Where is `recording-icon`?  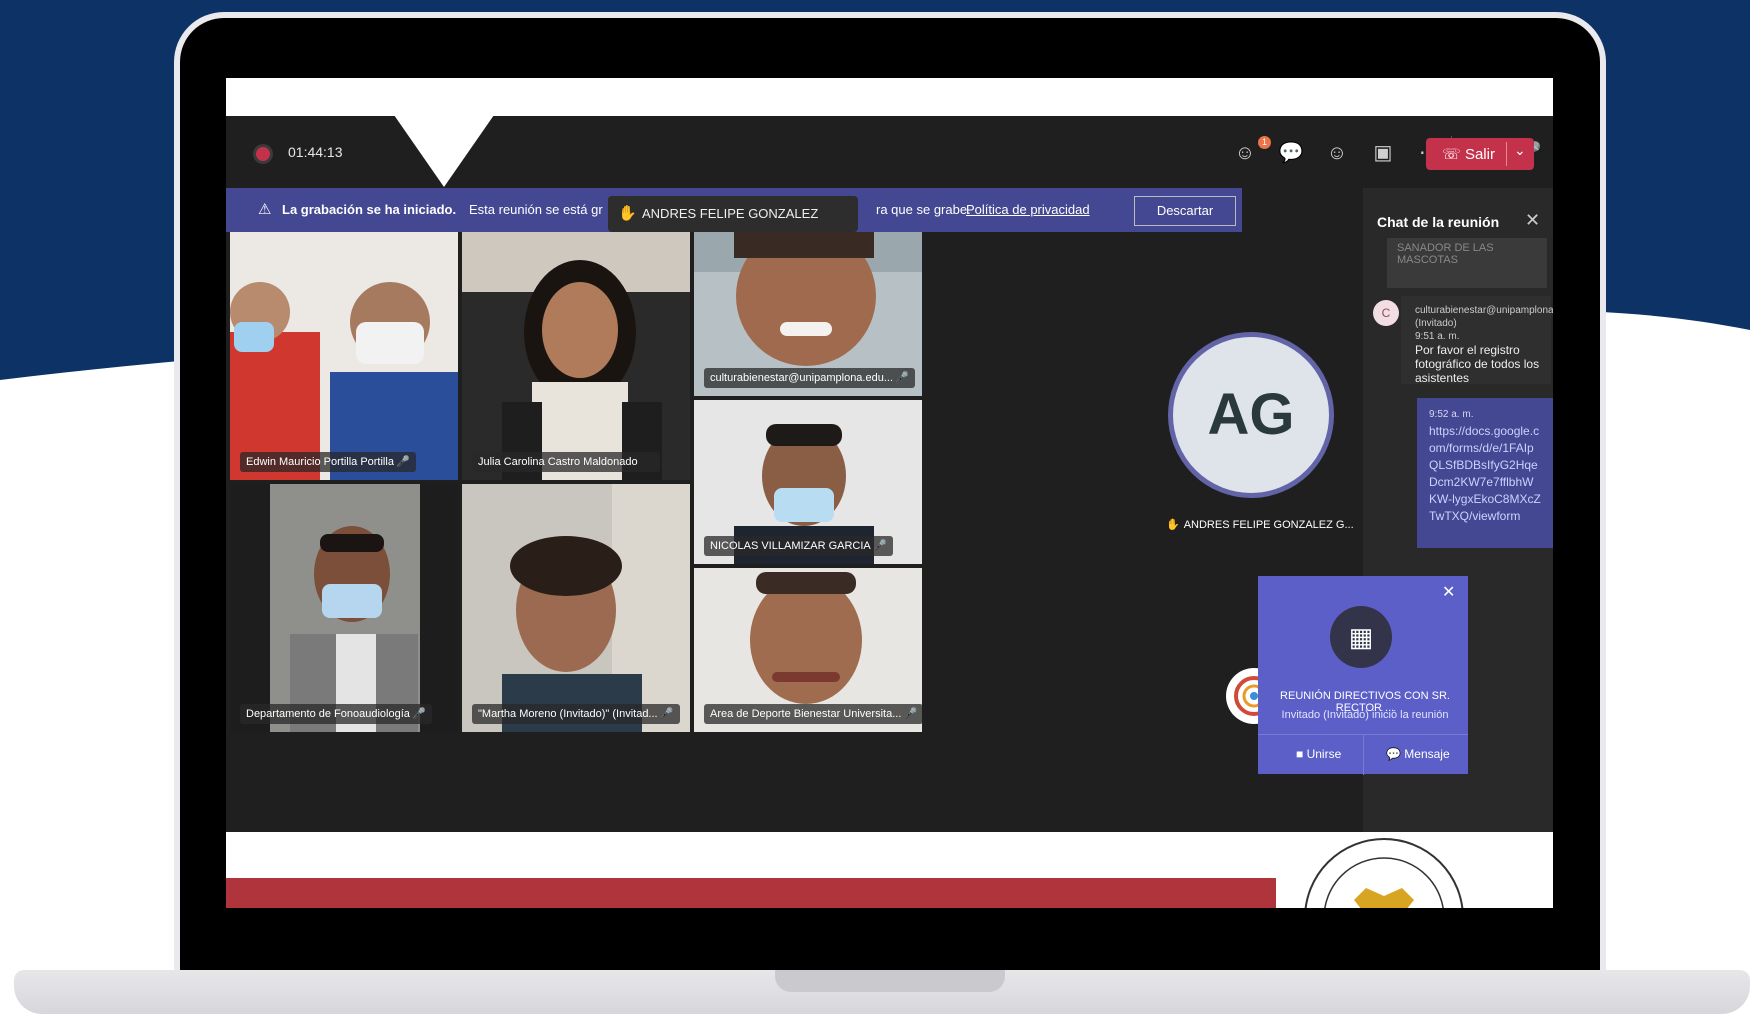
recording-icon is located at coordinates (263, 154).